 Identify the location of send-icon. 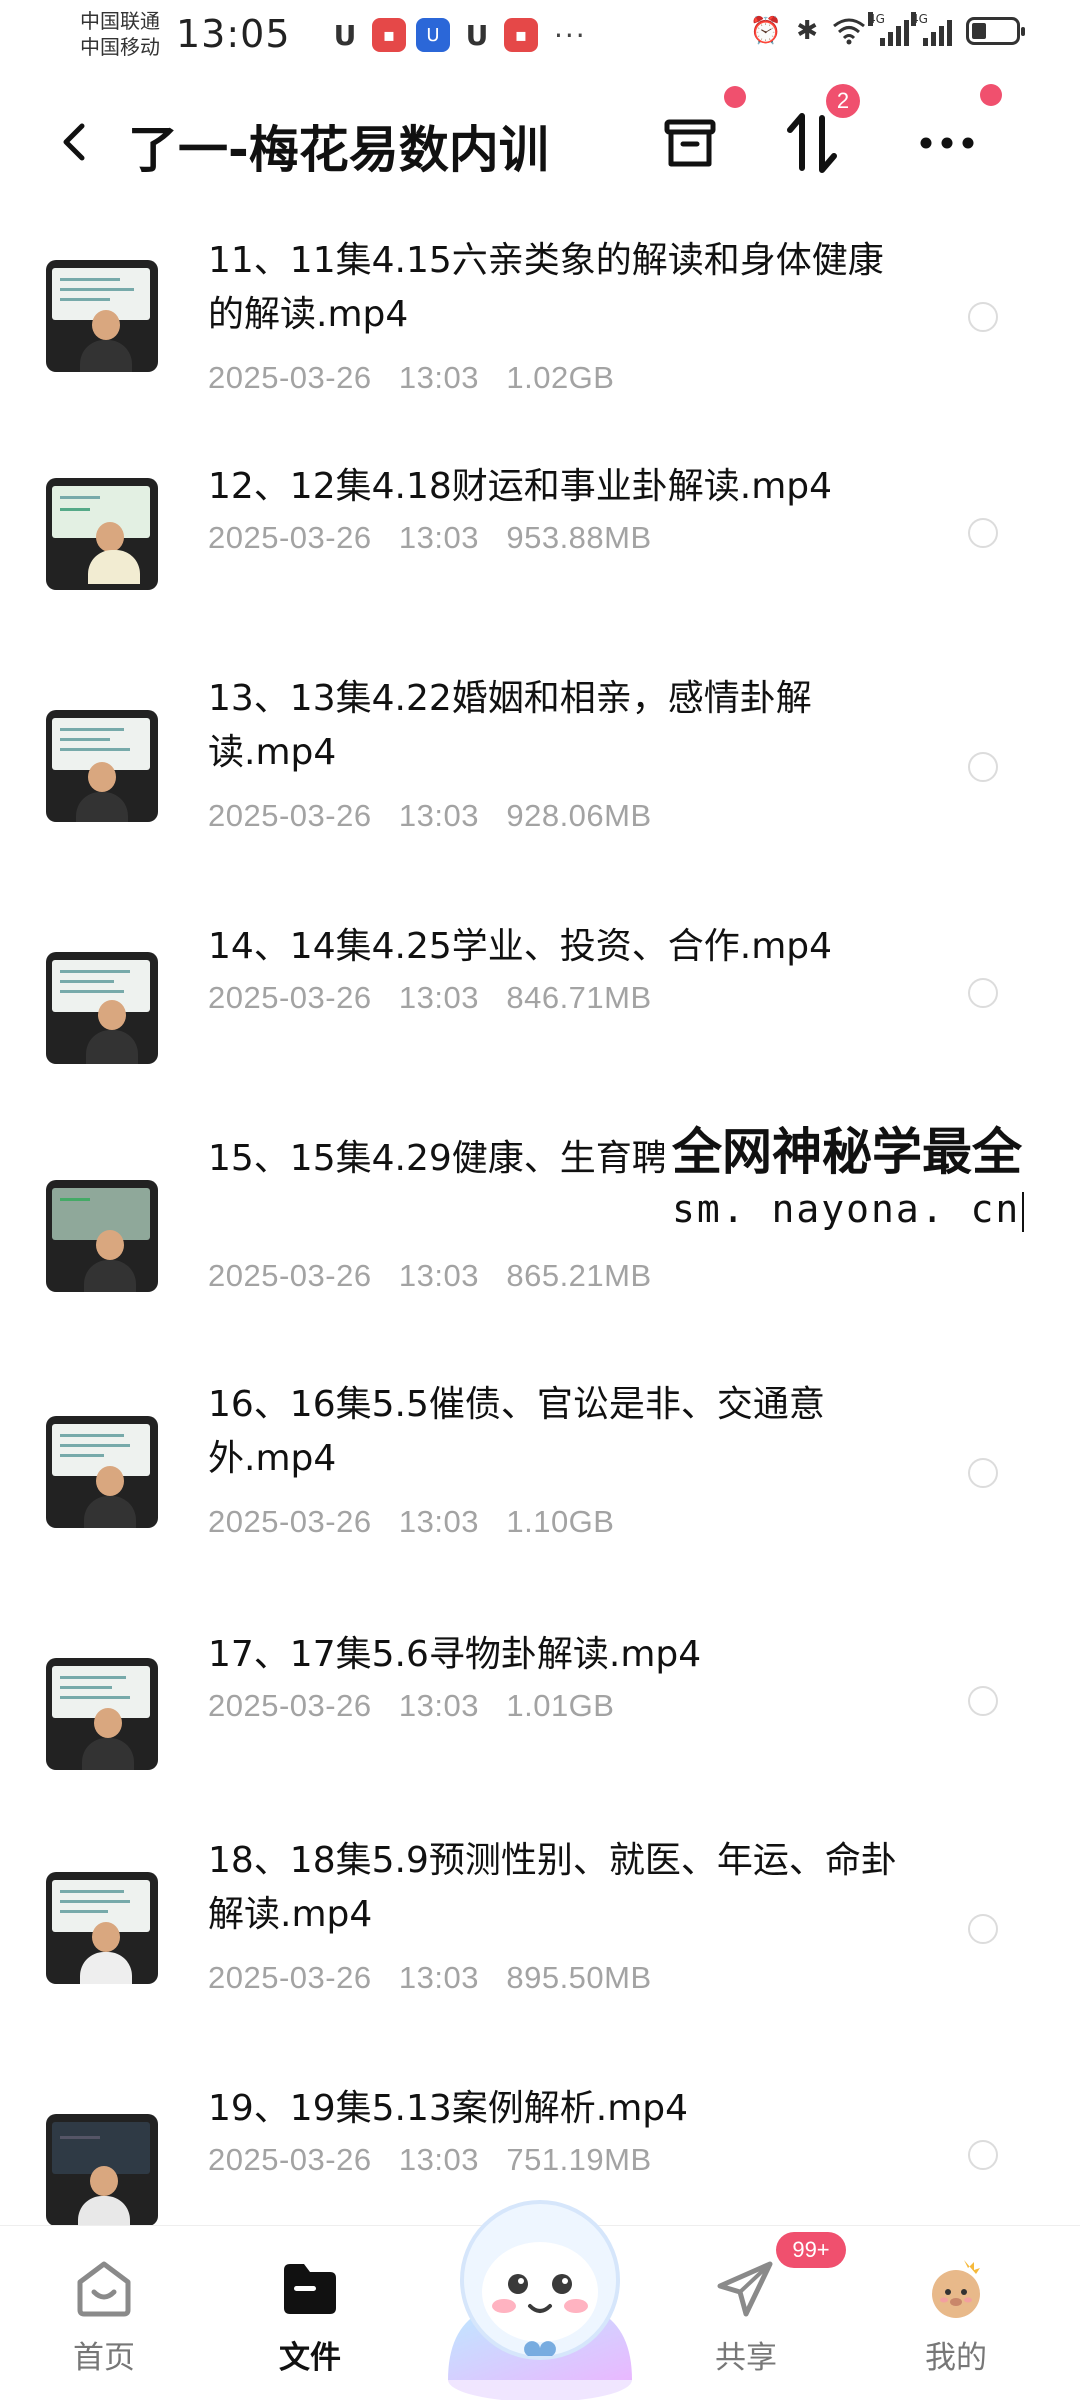
(745, 2289).